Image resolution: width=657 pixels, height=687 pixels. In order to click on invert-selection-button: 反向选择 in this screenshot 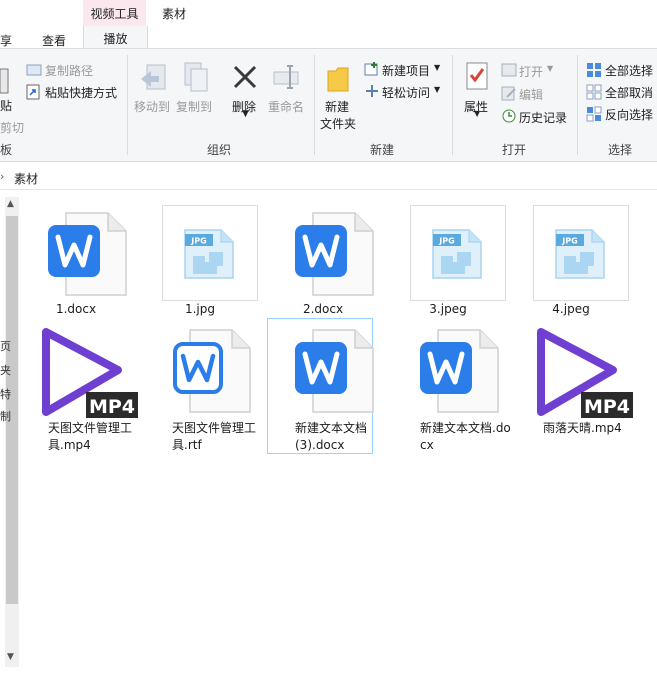, I will do `click(629, 114)`.